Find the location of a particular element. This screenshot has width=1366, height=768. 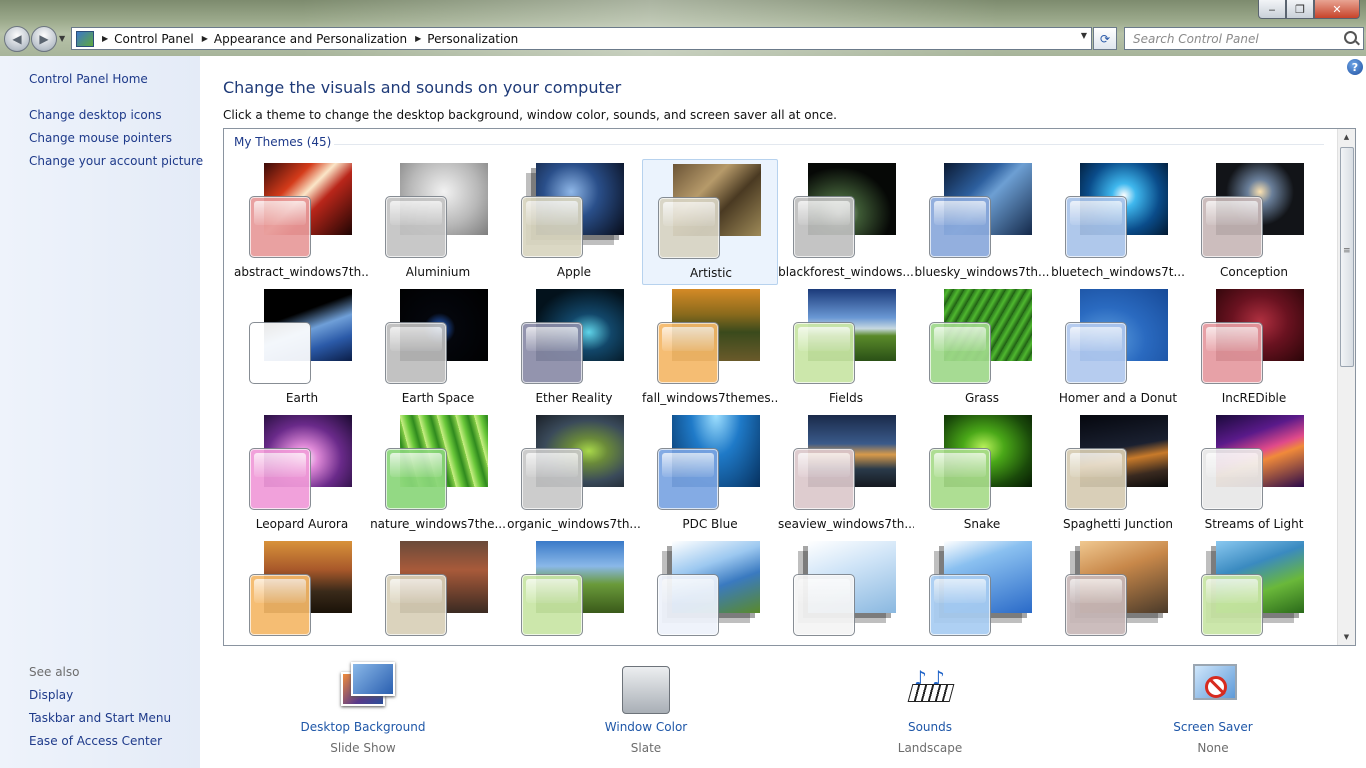

theme-tile: Earth is located at coordinates (302, 348).